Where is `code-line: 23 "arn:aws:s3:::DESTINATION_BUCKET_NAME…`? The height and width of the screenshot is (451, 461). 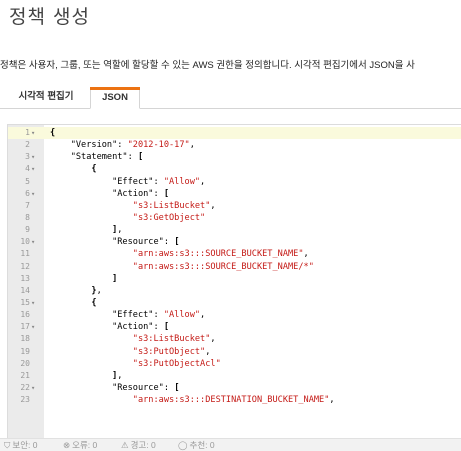 code-line: 23 "arn:aws:s3:::DESTINATION_BUCKET_NAME… is located at coordinates (234, 400).